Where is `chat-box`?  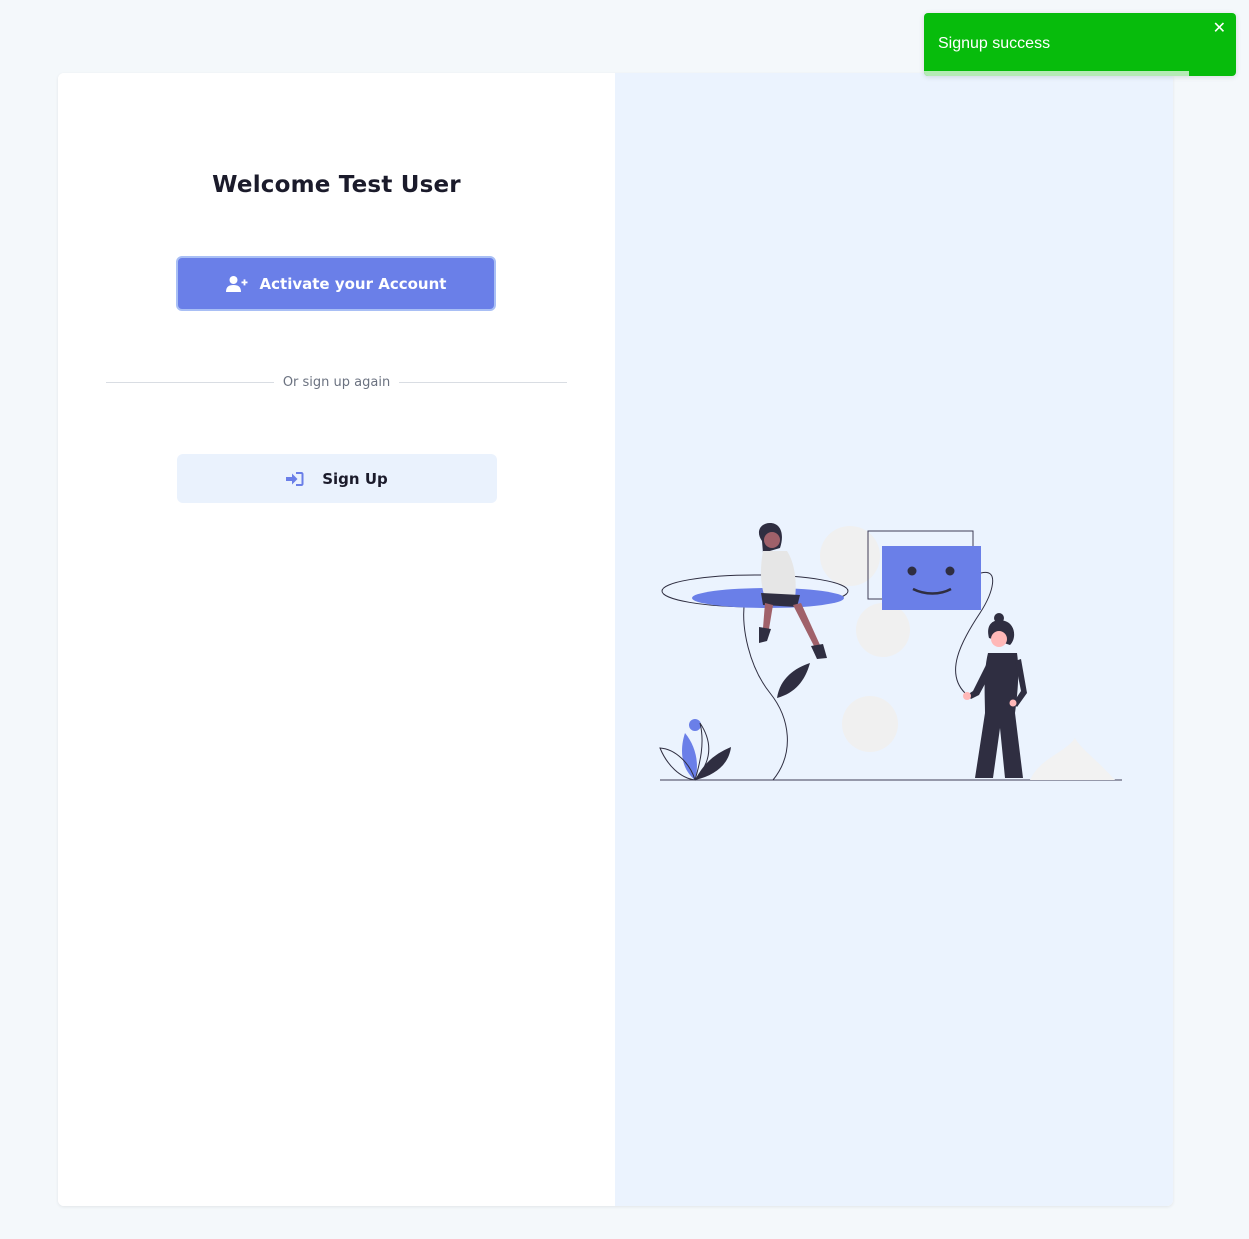 chat-box is located at coordinates (931, 578).